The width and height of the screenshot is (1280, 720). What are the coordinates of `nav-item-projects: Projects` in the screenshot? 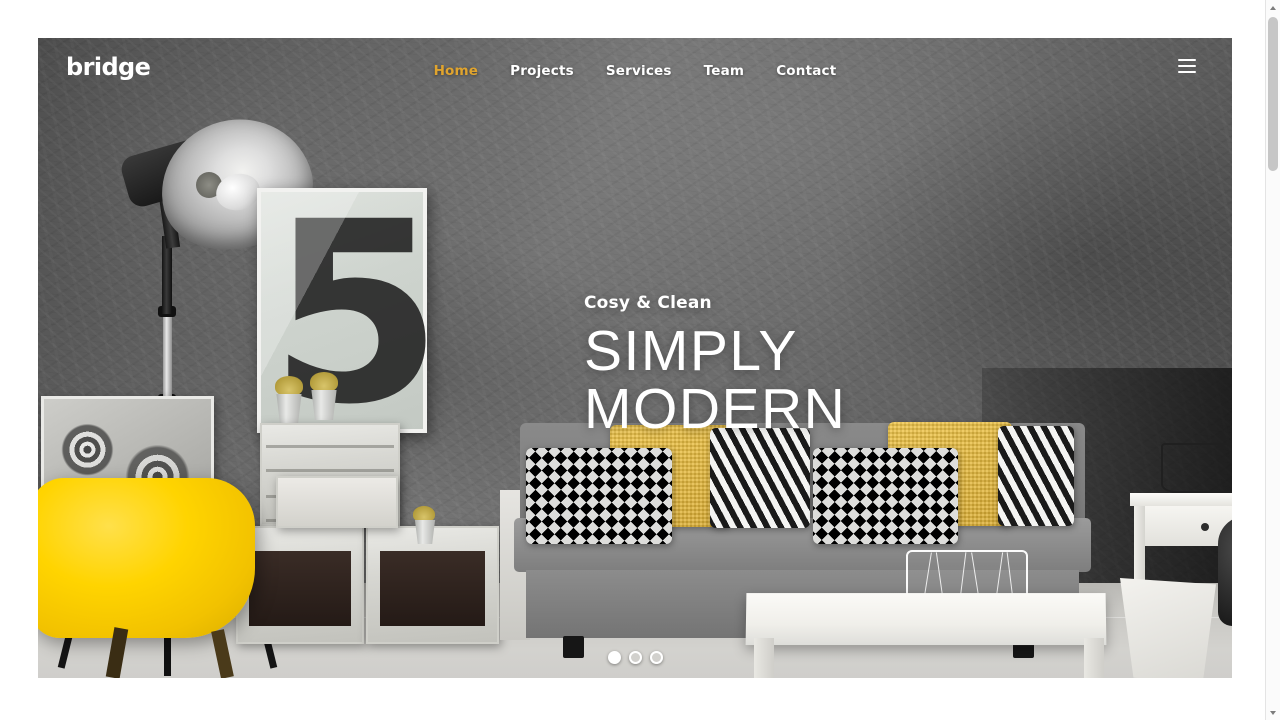 It's located at (542, 71).